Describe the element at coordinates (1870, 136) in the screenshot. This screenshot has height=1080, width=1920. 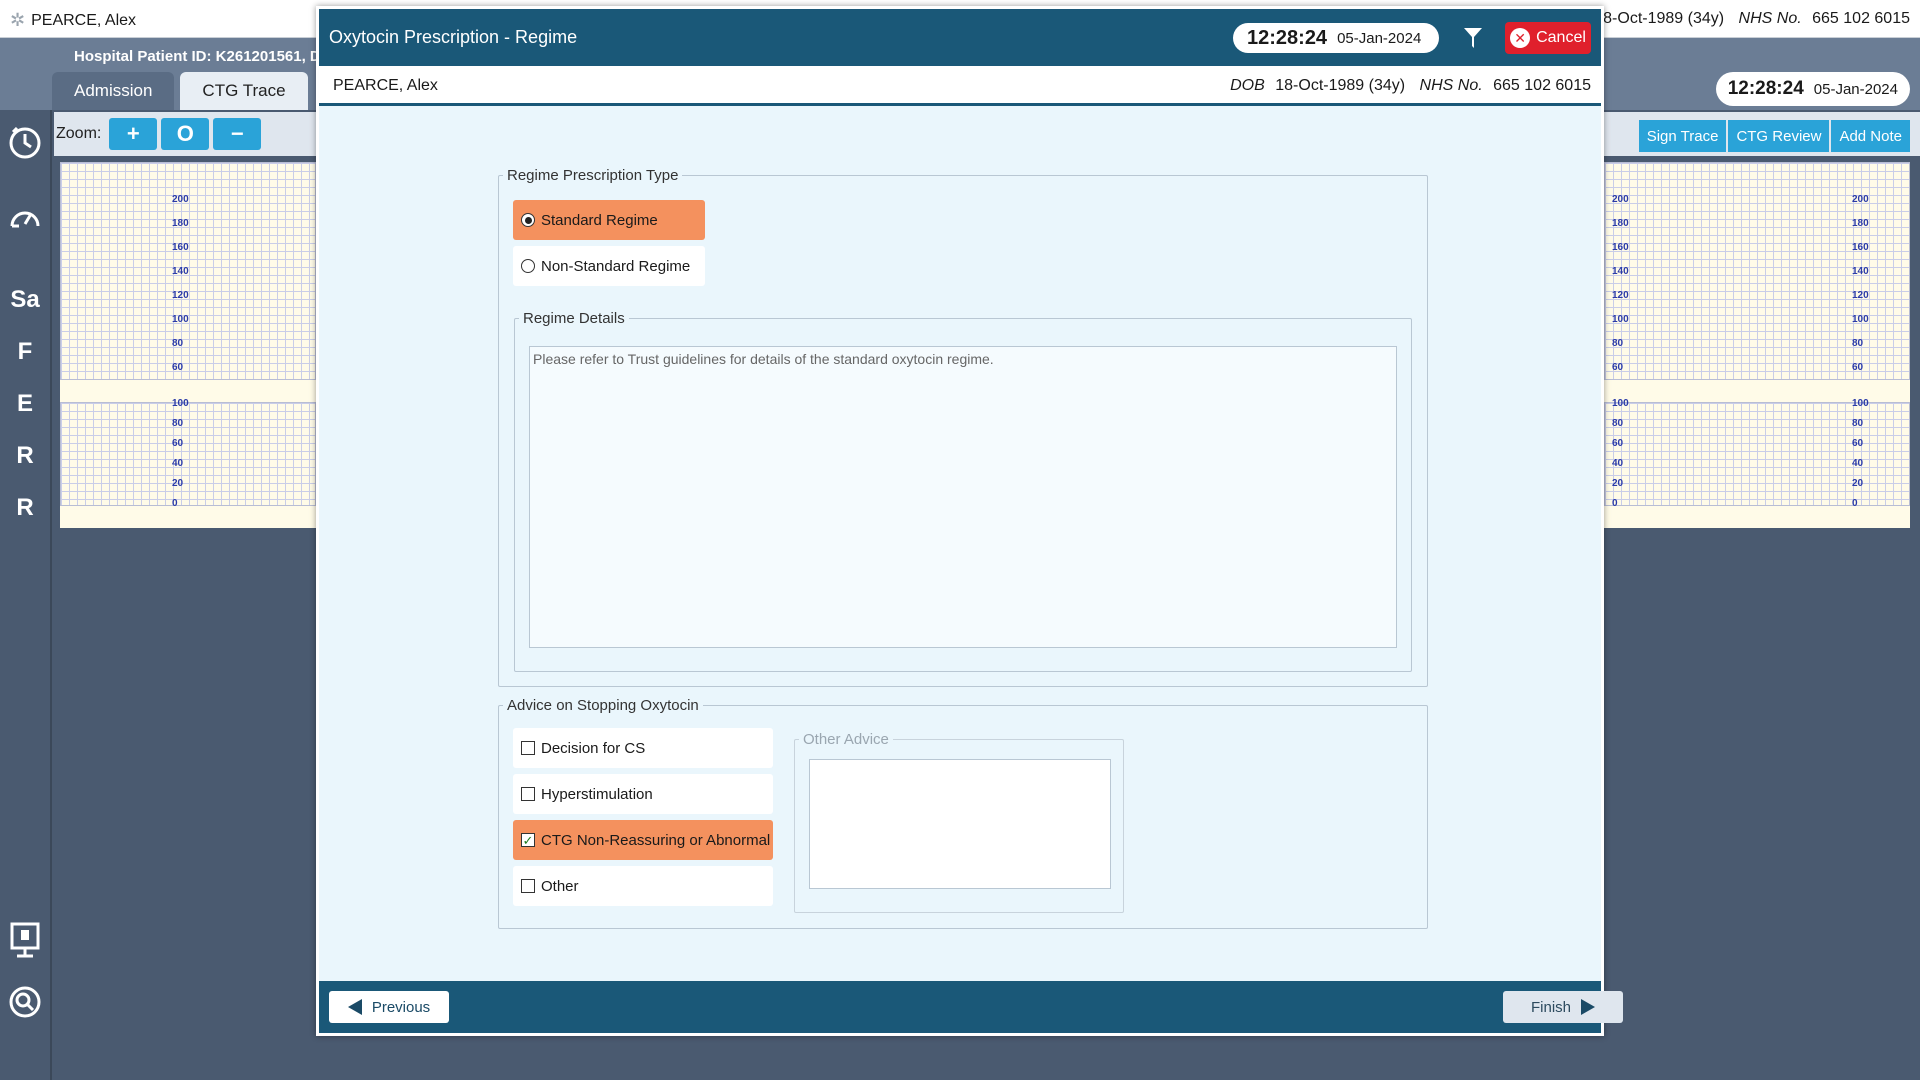
I see `add-note-button: Add Note` at that location.